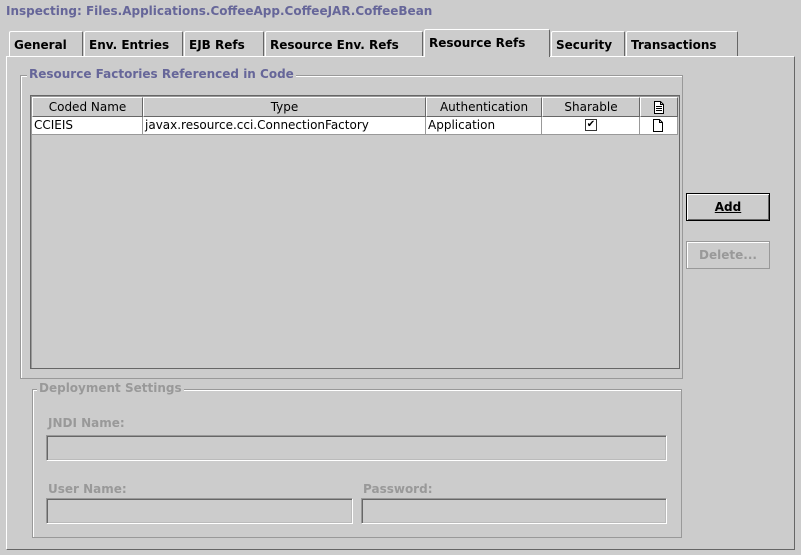 The width and height of the screenshot is (801, 555). Describe the element at coordinates (682, 43) in the screenshot. I see `tab-transactions: Transactions` at that location.